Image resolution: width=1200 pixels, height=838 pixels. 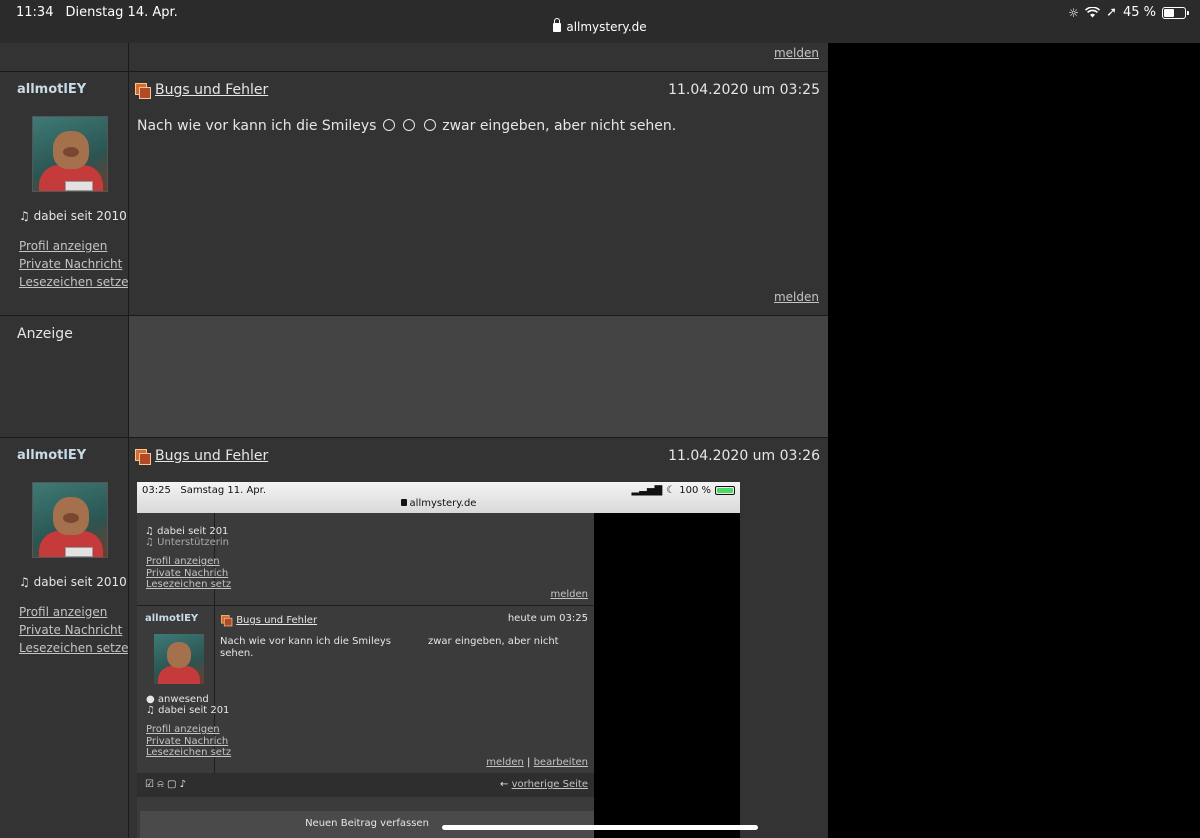 What do you see at coordinates (165, 784) in the screenshot?
I see `thread-tool-icons: ☑ ⍾ ▢ ♪` at bounding box center [165, 784].